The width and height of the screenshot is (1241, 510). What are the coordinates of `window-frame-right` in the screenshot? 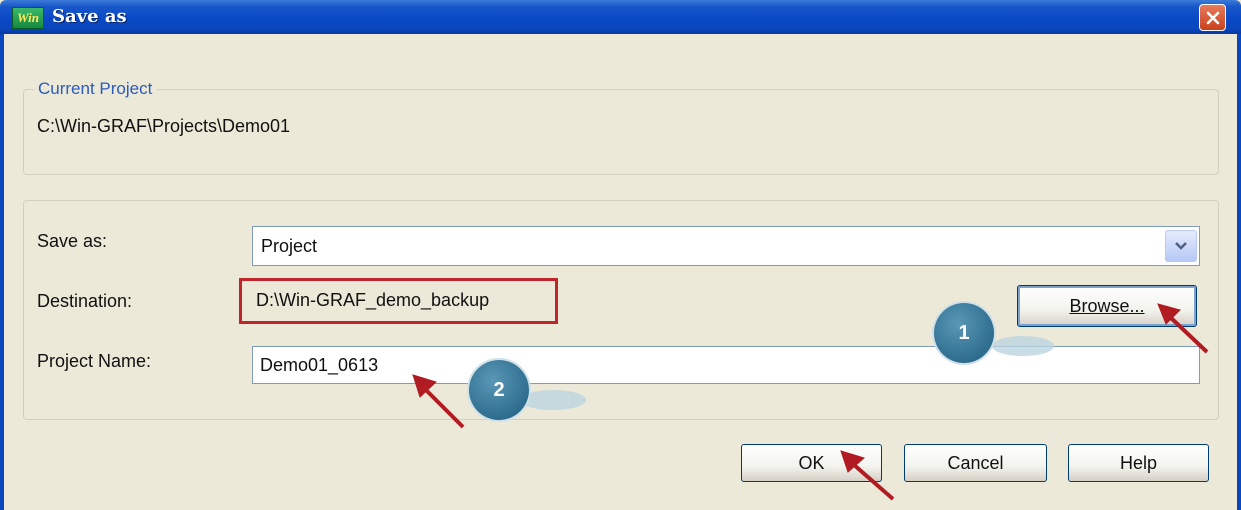 It's located at (1239, 272).